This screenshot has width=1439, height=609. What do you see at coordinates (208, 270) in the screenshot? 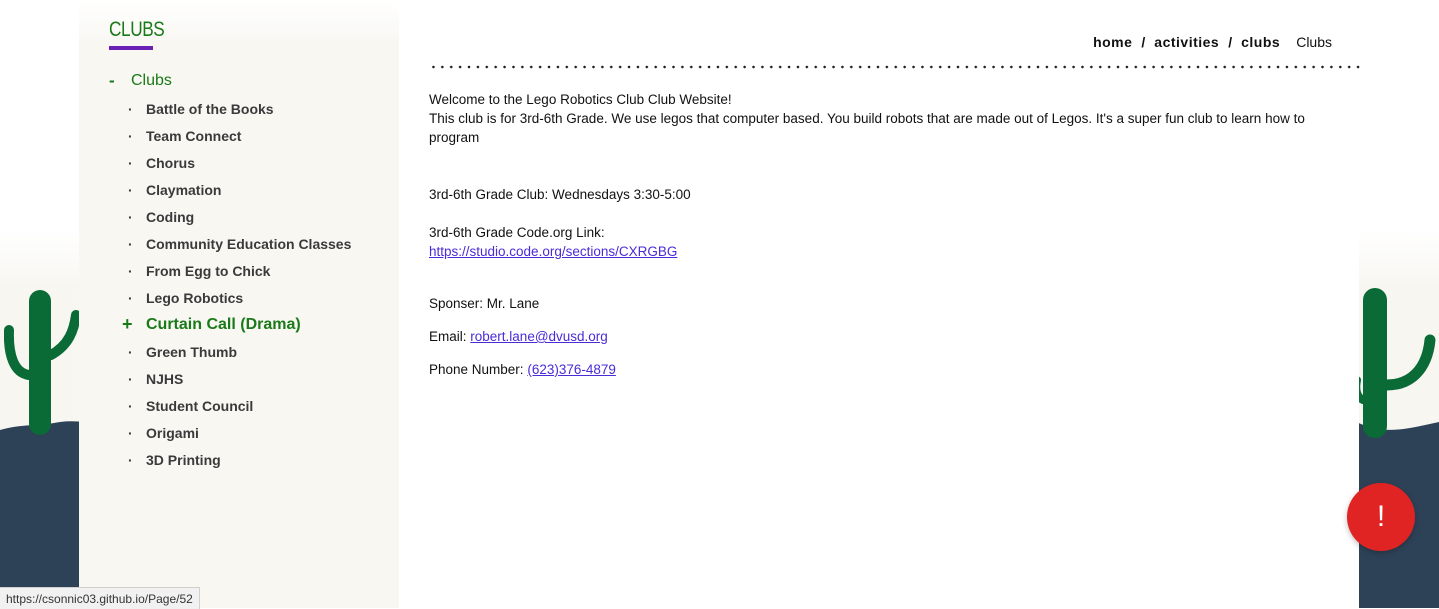
I see `nav-item-label: From Egg to Chick` at bounding box center [208, 270].